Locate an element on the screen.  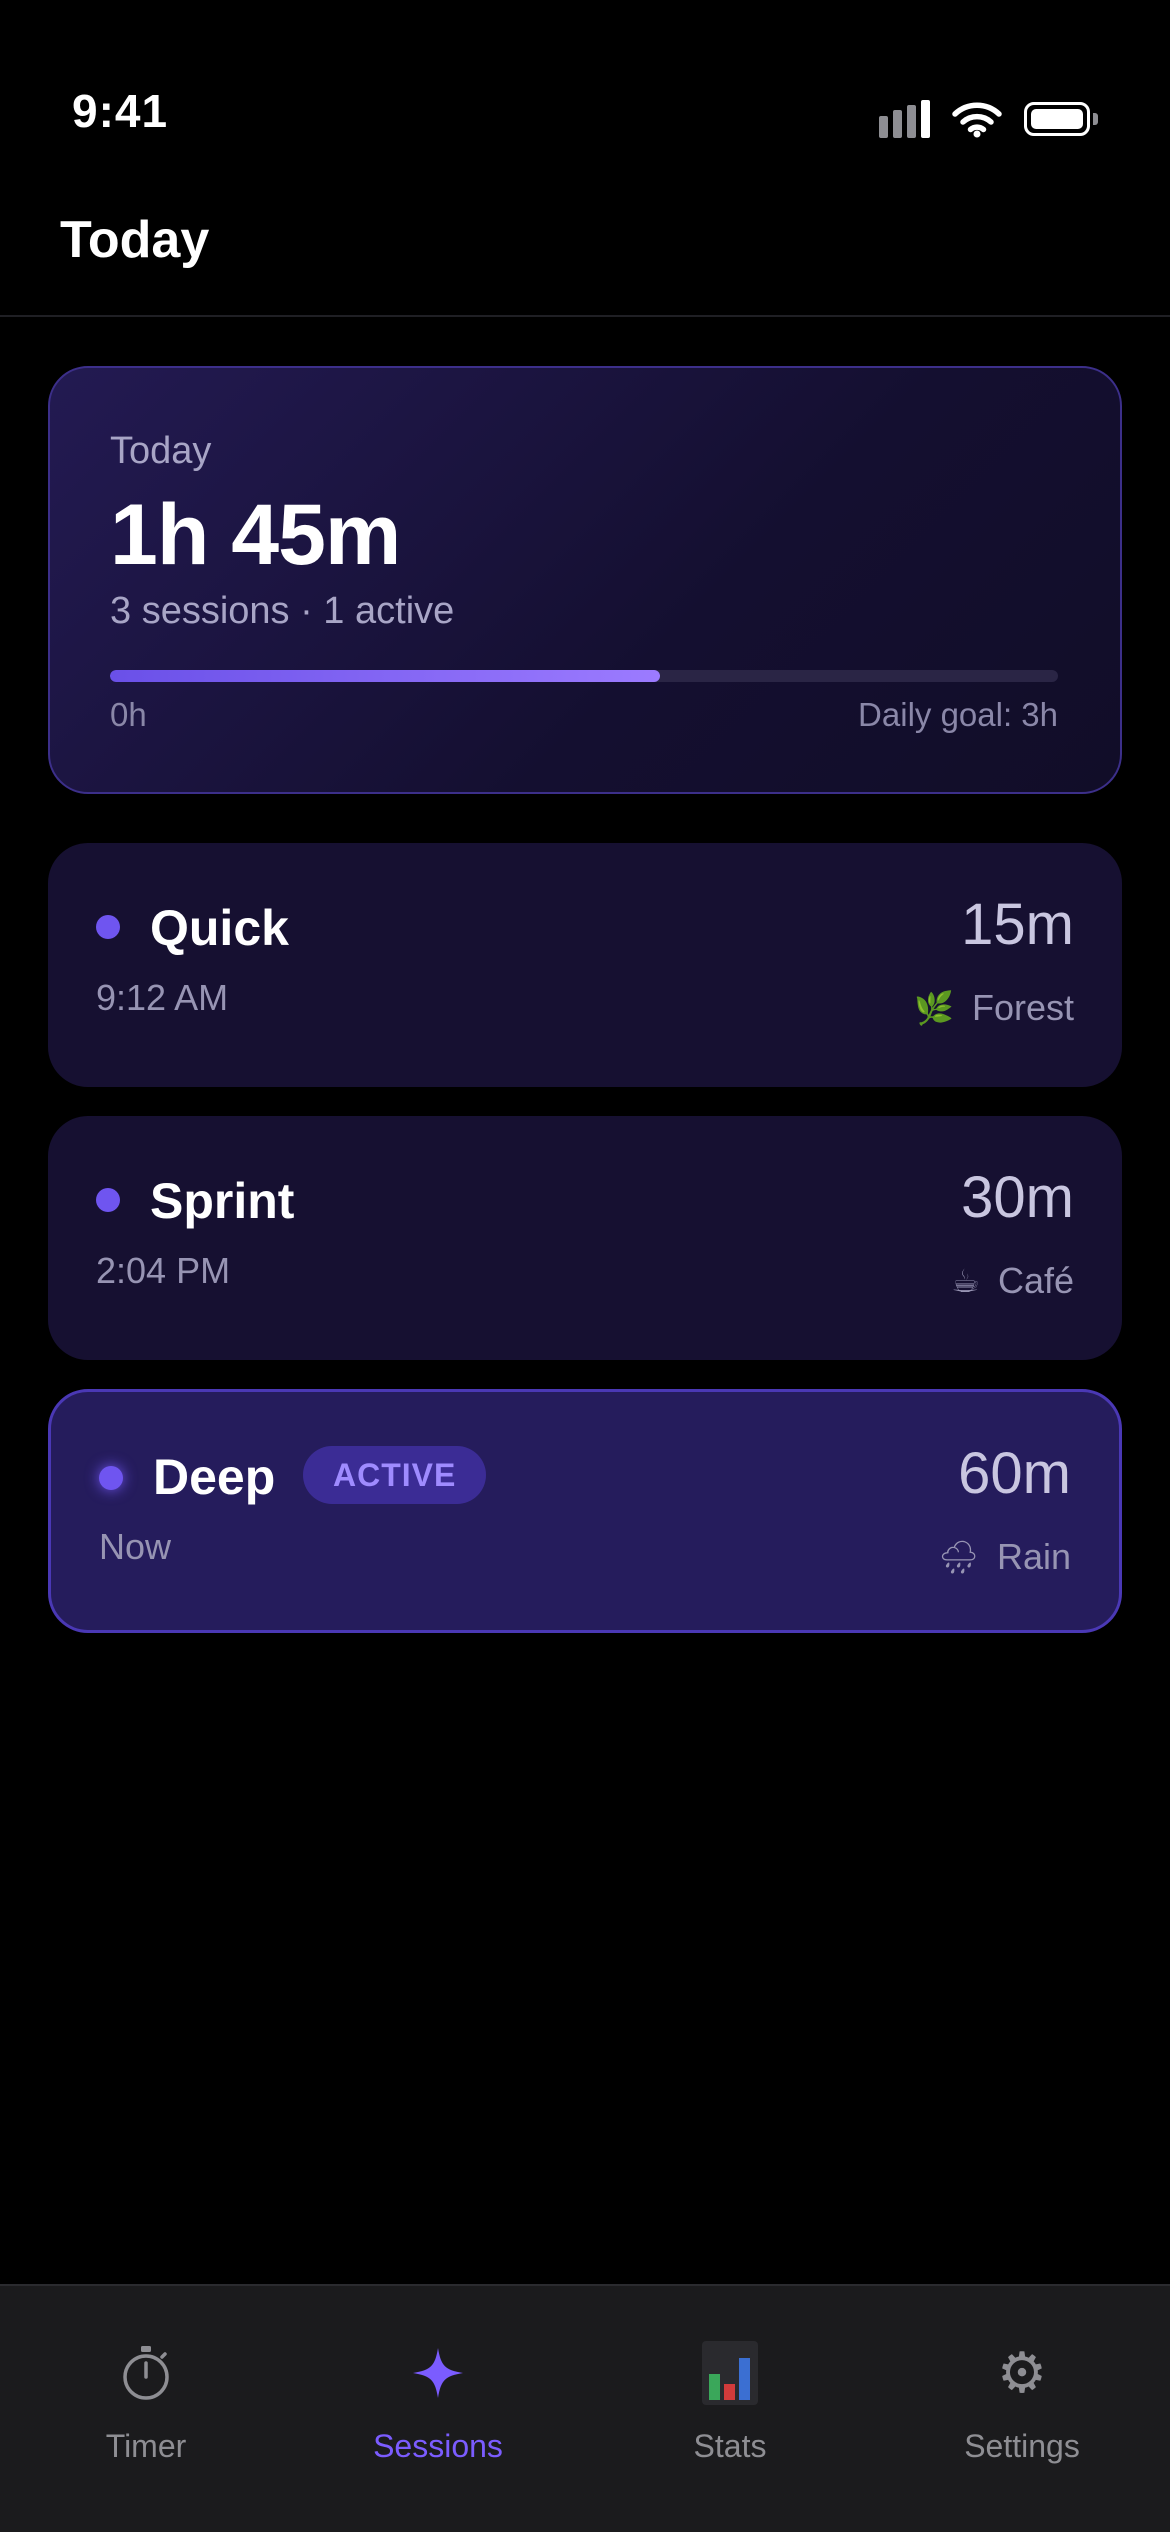
battery-icon is located at coordinates (1061, 119).